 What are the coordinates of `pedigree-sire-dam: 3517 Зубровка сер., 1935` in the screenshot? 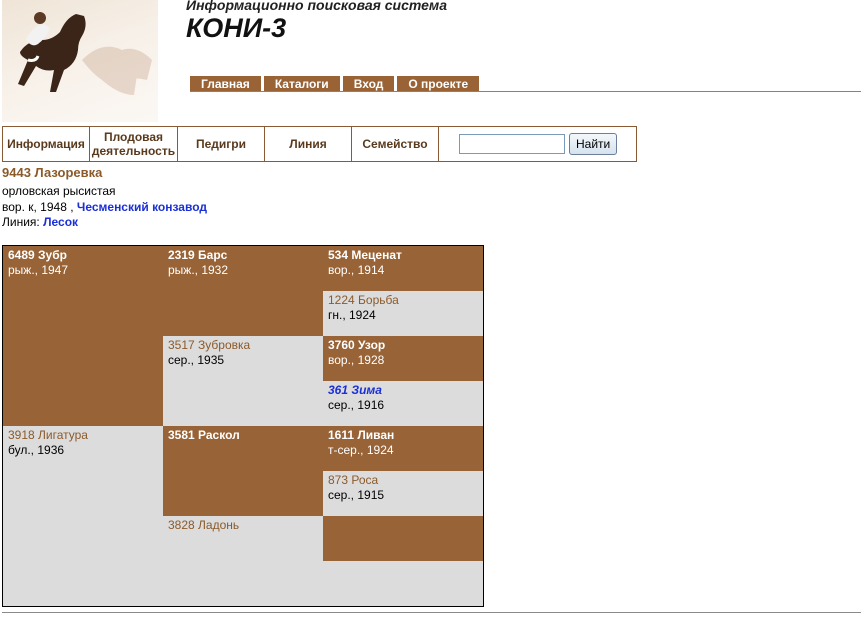 It's located at (243, 381).